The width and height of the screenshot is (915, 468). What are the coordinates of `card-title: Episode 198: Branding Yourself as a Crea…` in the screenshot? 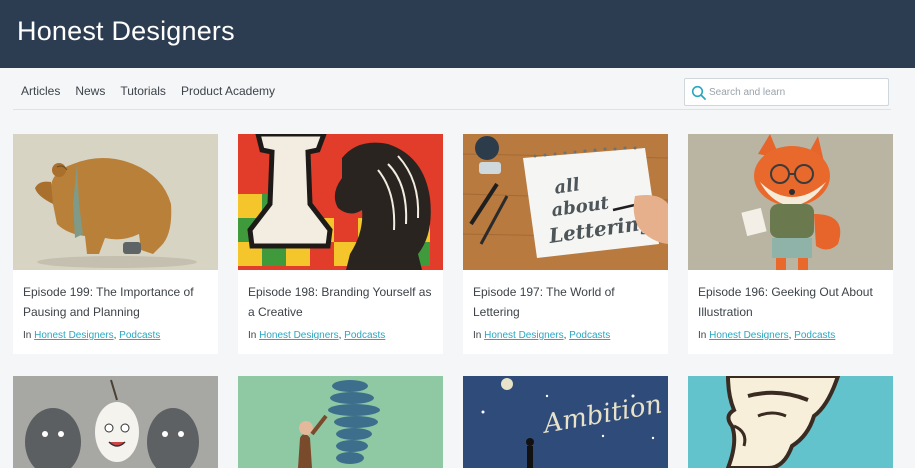 It's located at (342, 302).